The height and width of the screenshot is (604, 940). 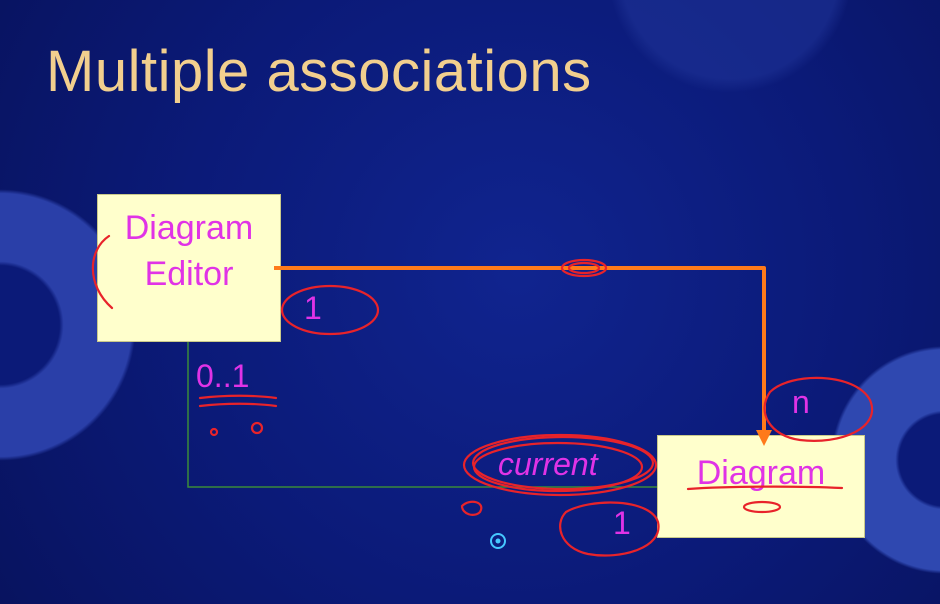 What do you see at coordinates (223, 376) in the screenshot?
I see `multiplicity-label-zero-to-one: 0..1` at bounding box center [223, 376].